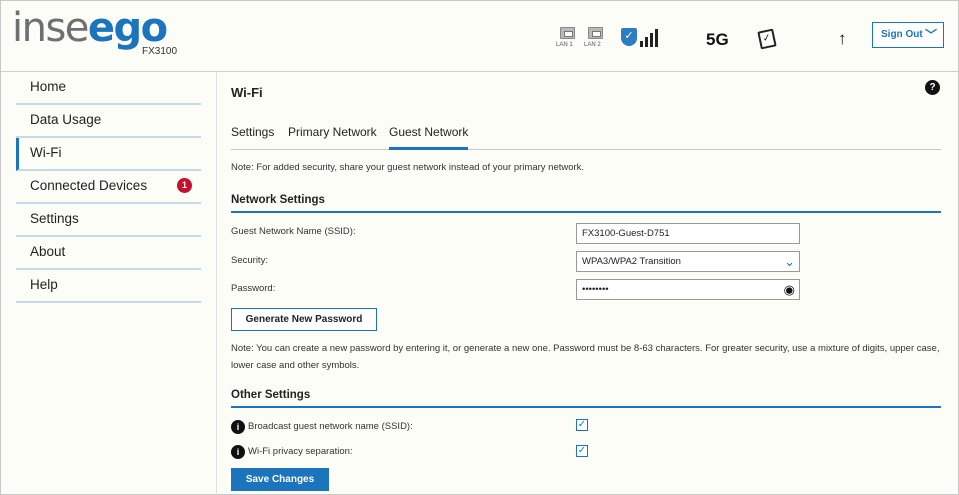  I want to click on broadcast-ssid-checkbox: ✓, so click(582, 425).